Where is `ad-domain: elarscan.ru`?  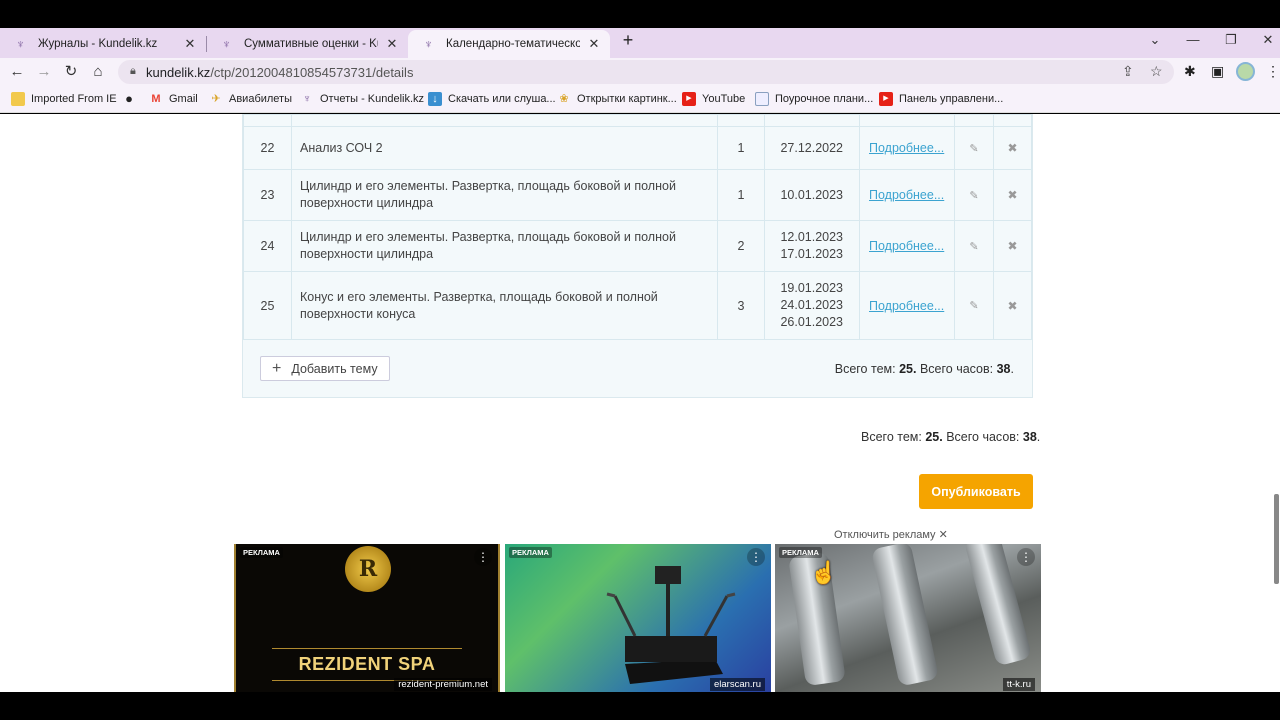
ad-domain: elarscan.ru is located at coordinates (737, 684).